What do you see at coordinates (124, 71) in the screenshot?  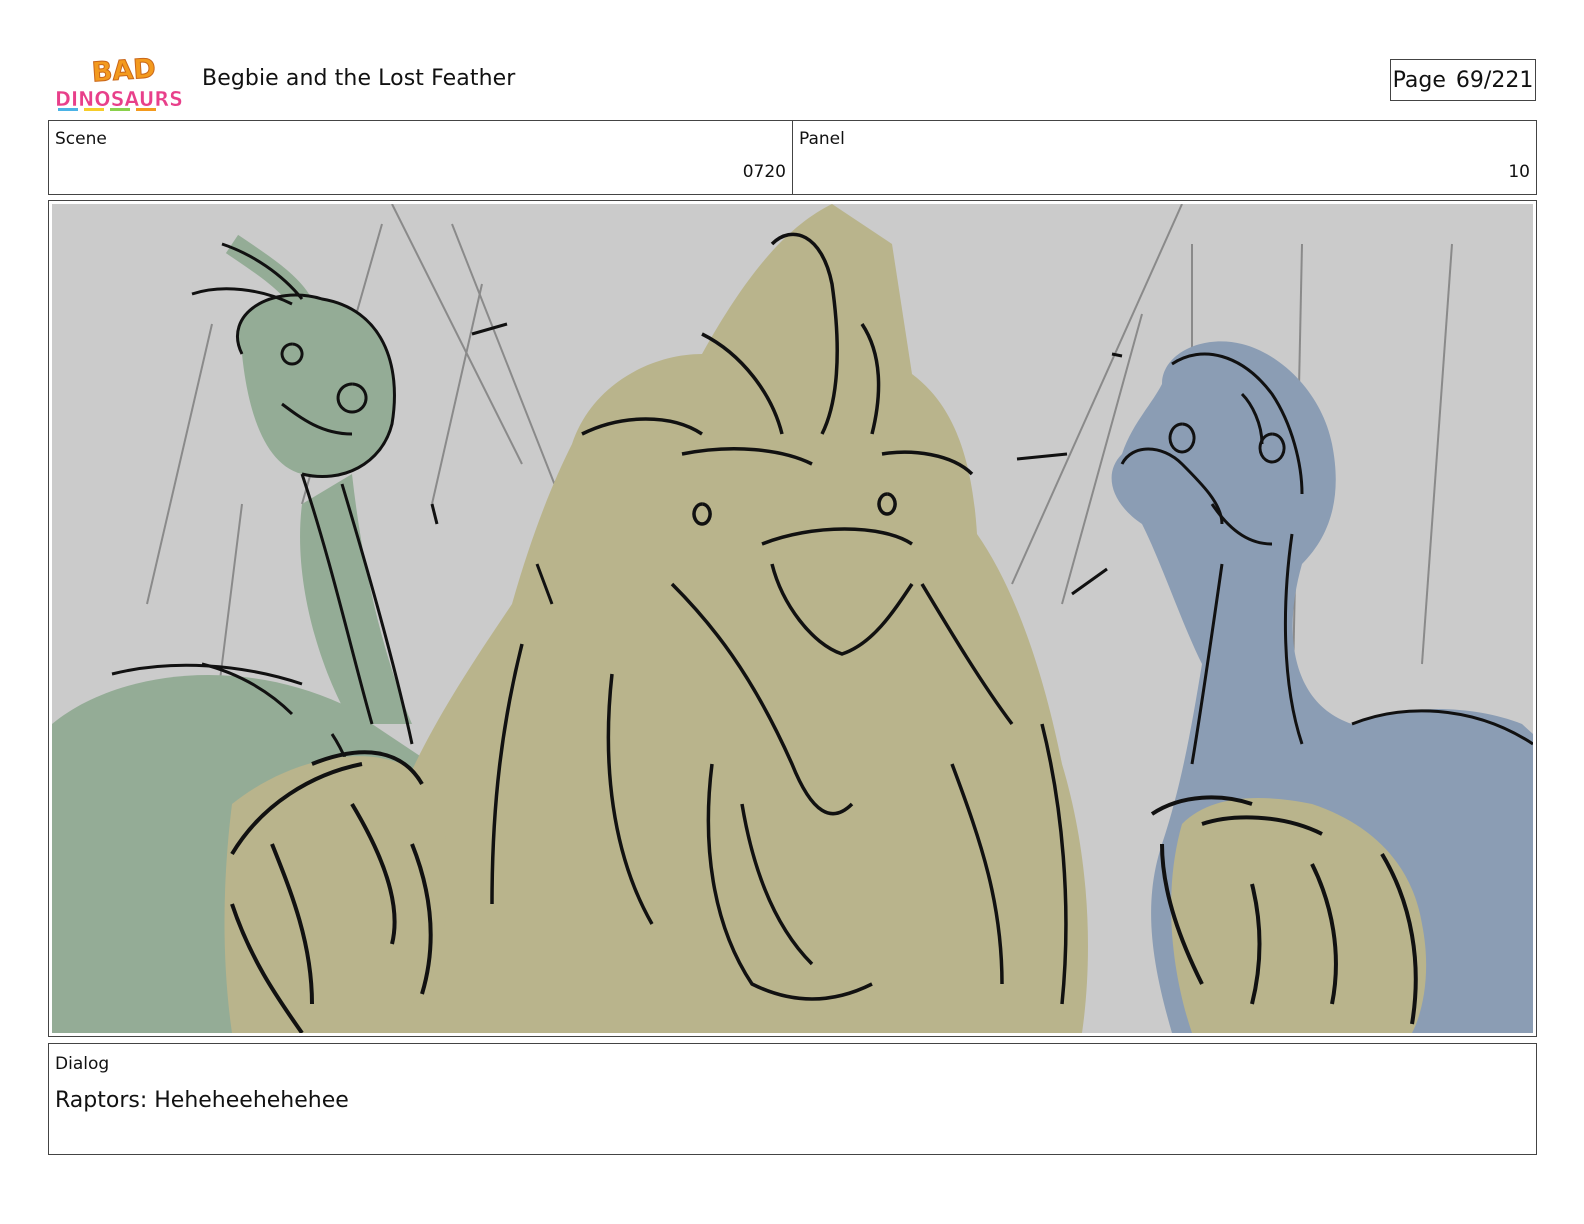 I see `logo-word-bad: BAD` at bounding box center [124, 71].